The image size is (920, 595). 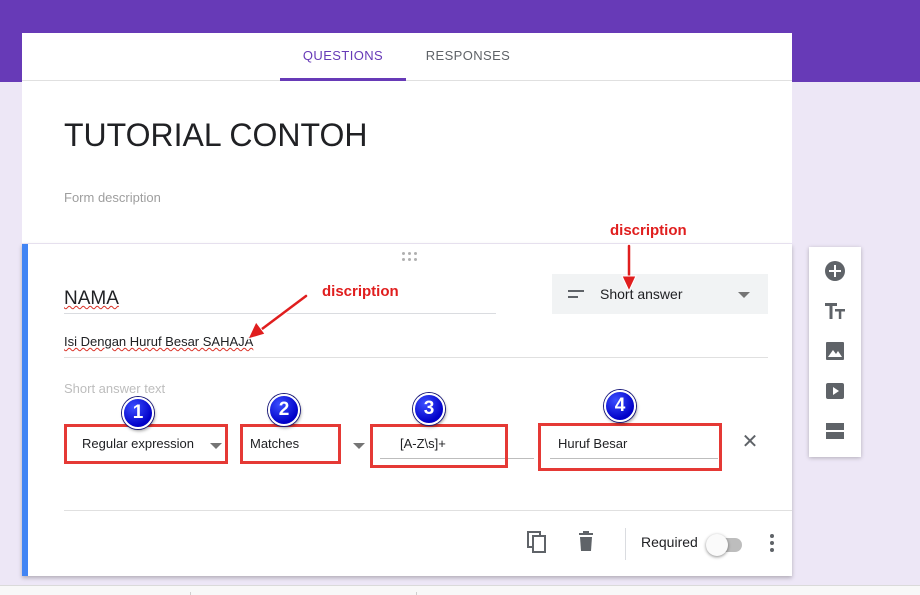 What do you see at coordinates (717, 545) in the screenshot?
I see `toggle-knob` at bounding box center [717, 545].